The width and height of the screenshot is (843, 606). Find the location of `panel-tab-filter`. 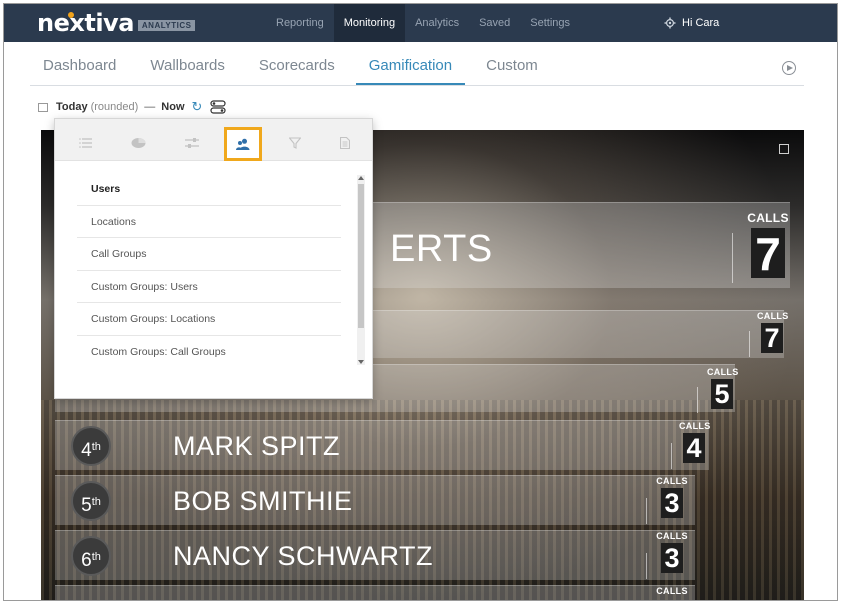

panel-tab-filter is located at coordinates (295, 143).